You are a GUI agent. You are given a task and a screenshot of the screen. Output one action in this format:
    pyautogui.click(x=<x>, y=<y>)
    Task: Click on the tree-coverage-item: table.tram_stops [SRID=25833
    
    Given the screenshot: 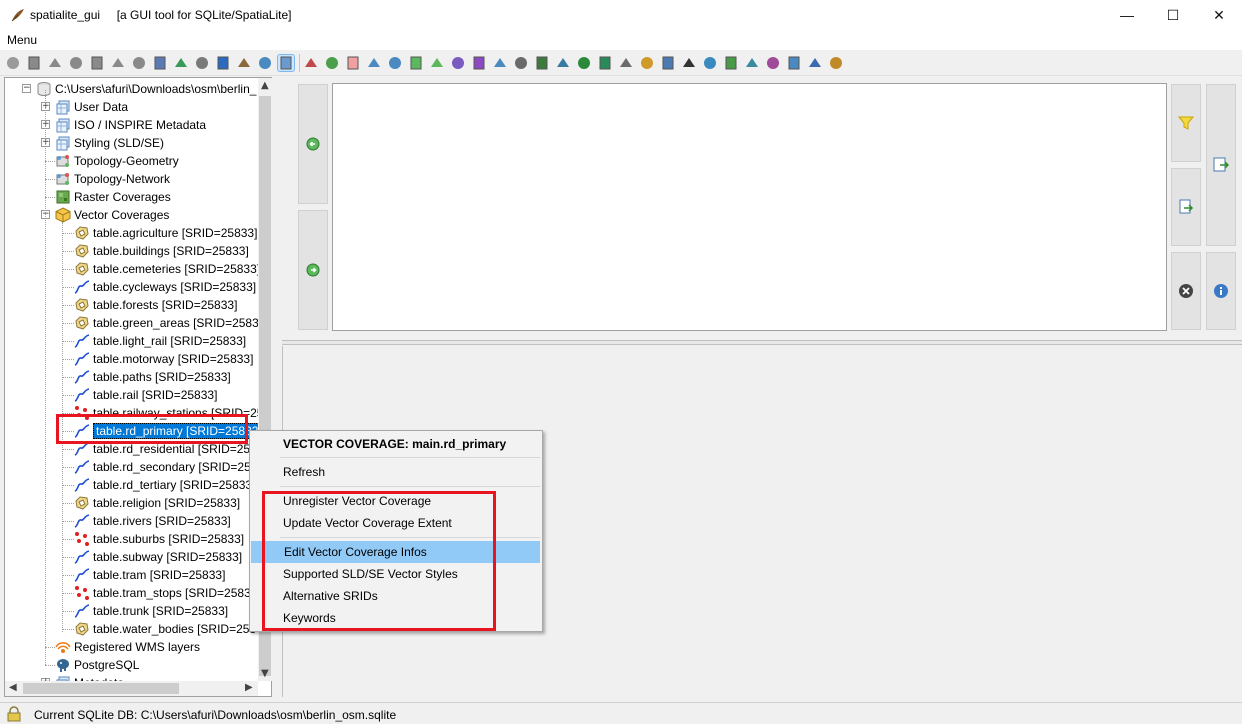 What is the action you would take?
    pyautogui.click(x=131, y=593)
    